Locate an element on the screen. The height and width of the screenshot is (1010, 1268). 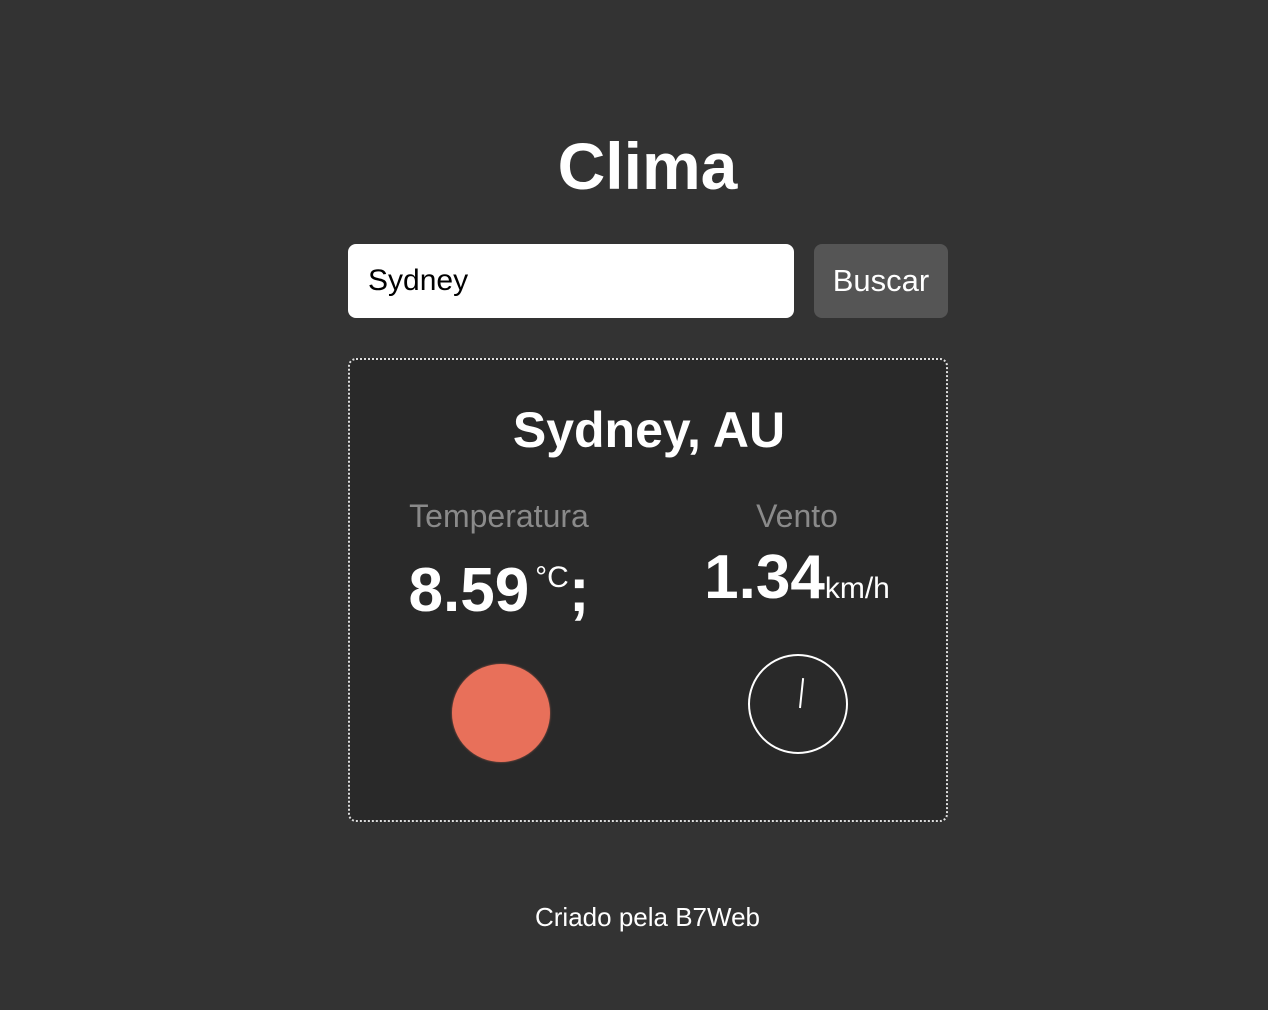
temperature-indicator-icon is located at coordinates (501, 713).